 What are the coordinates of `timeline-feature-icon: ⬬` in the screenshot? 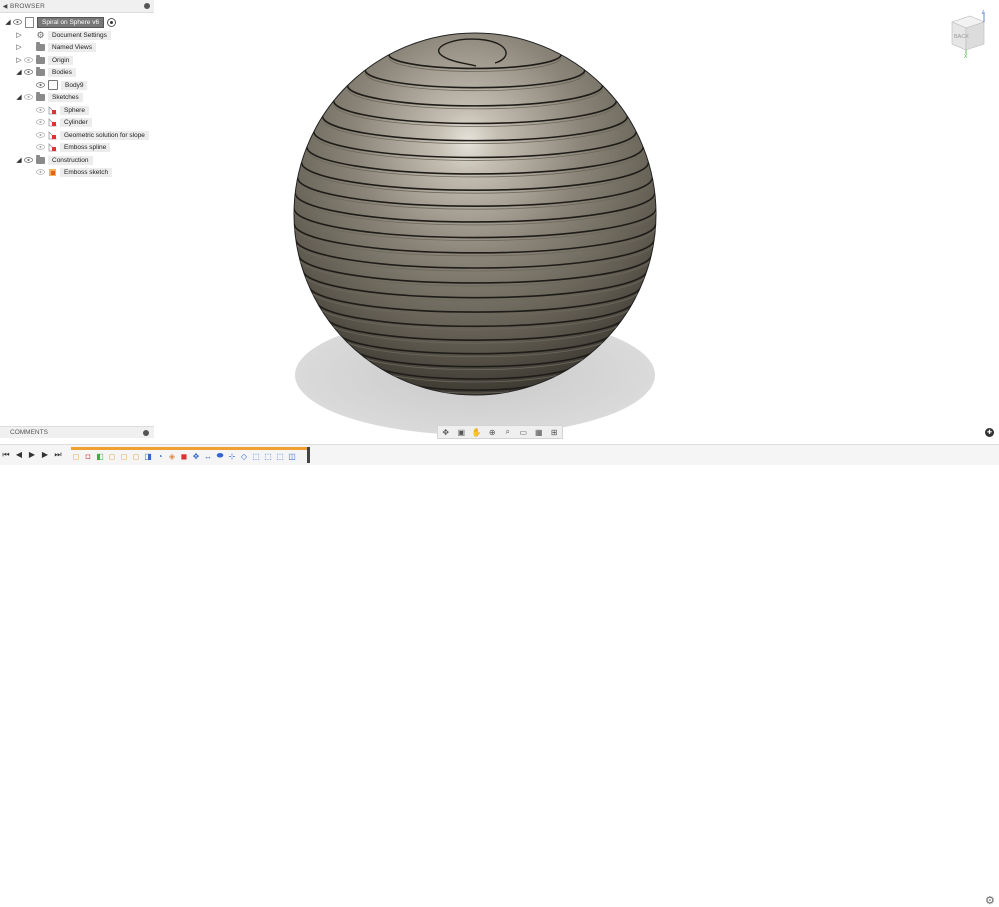 It's located at (220, 456).